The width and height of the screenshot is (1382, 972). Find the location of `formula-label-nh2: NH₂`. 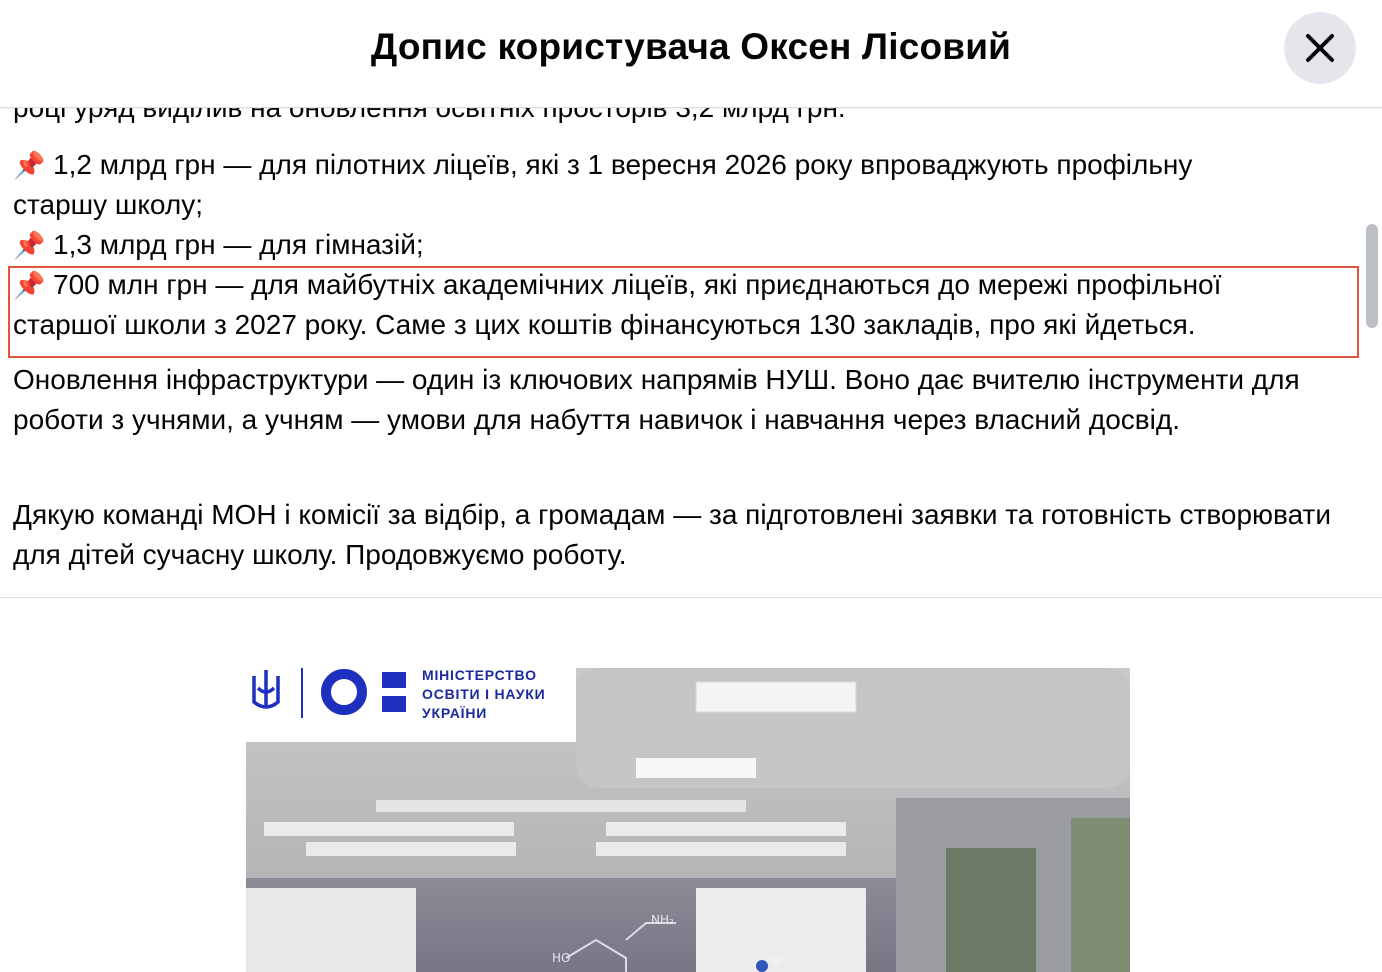

formula-label-nh2: NH₂ is located at coordinates (662, 920).